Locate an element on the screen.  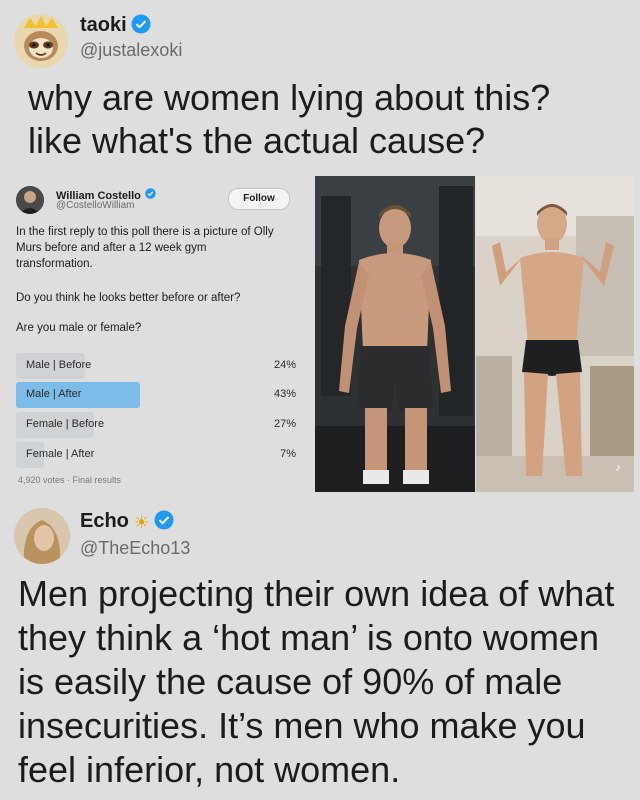
poll-option-label: Male | After is located at coordinates (54, 394).